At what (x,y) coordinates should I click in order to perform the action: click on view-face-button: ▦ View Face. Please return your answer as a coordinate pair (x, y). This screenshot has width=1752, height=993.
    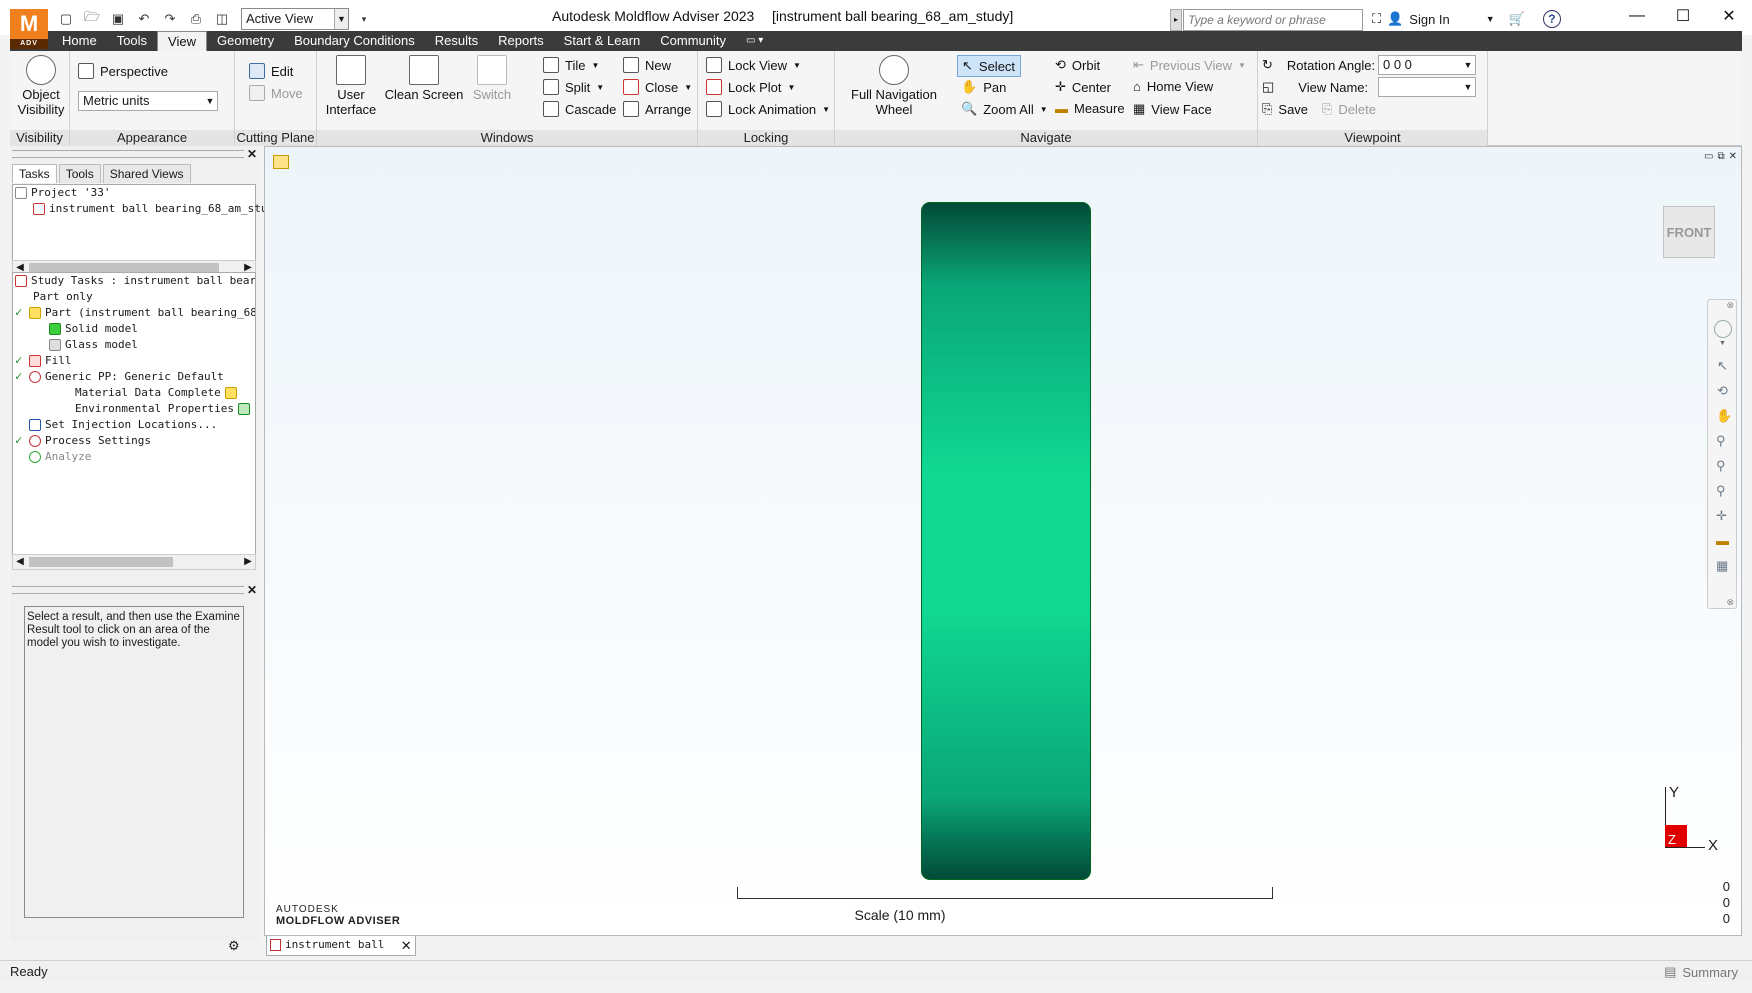
    Looking at the image, I should click on (1172, 109).